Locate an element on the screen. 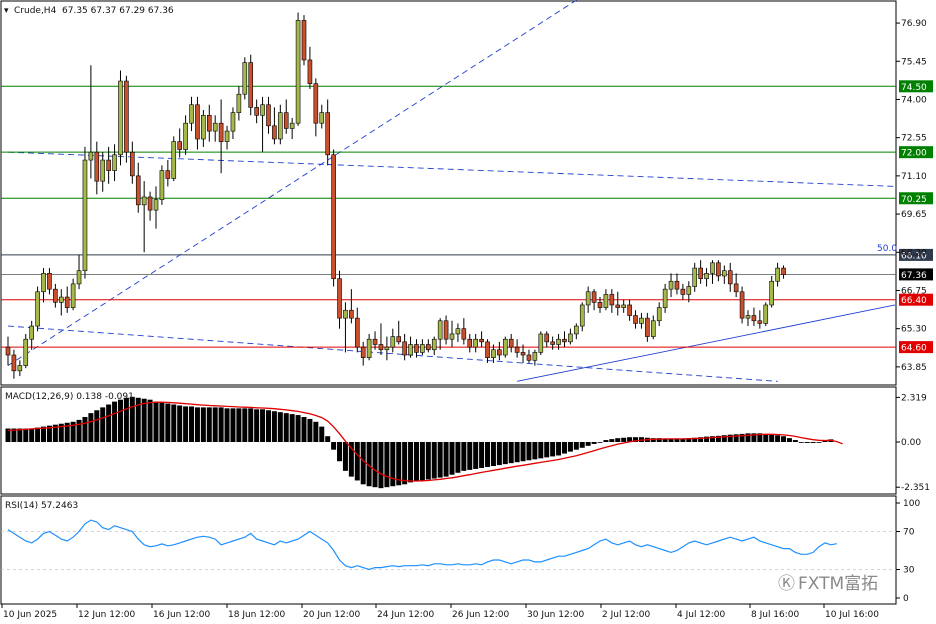 This screenshot has width=936, height=624. level-label-72.00: 72.00 is located at coordinates (914, 154).